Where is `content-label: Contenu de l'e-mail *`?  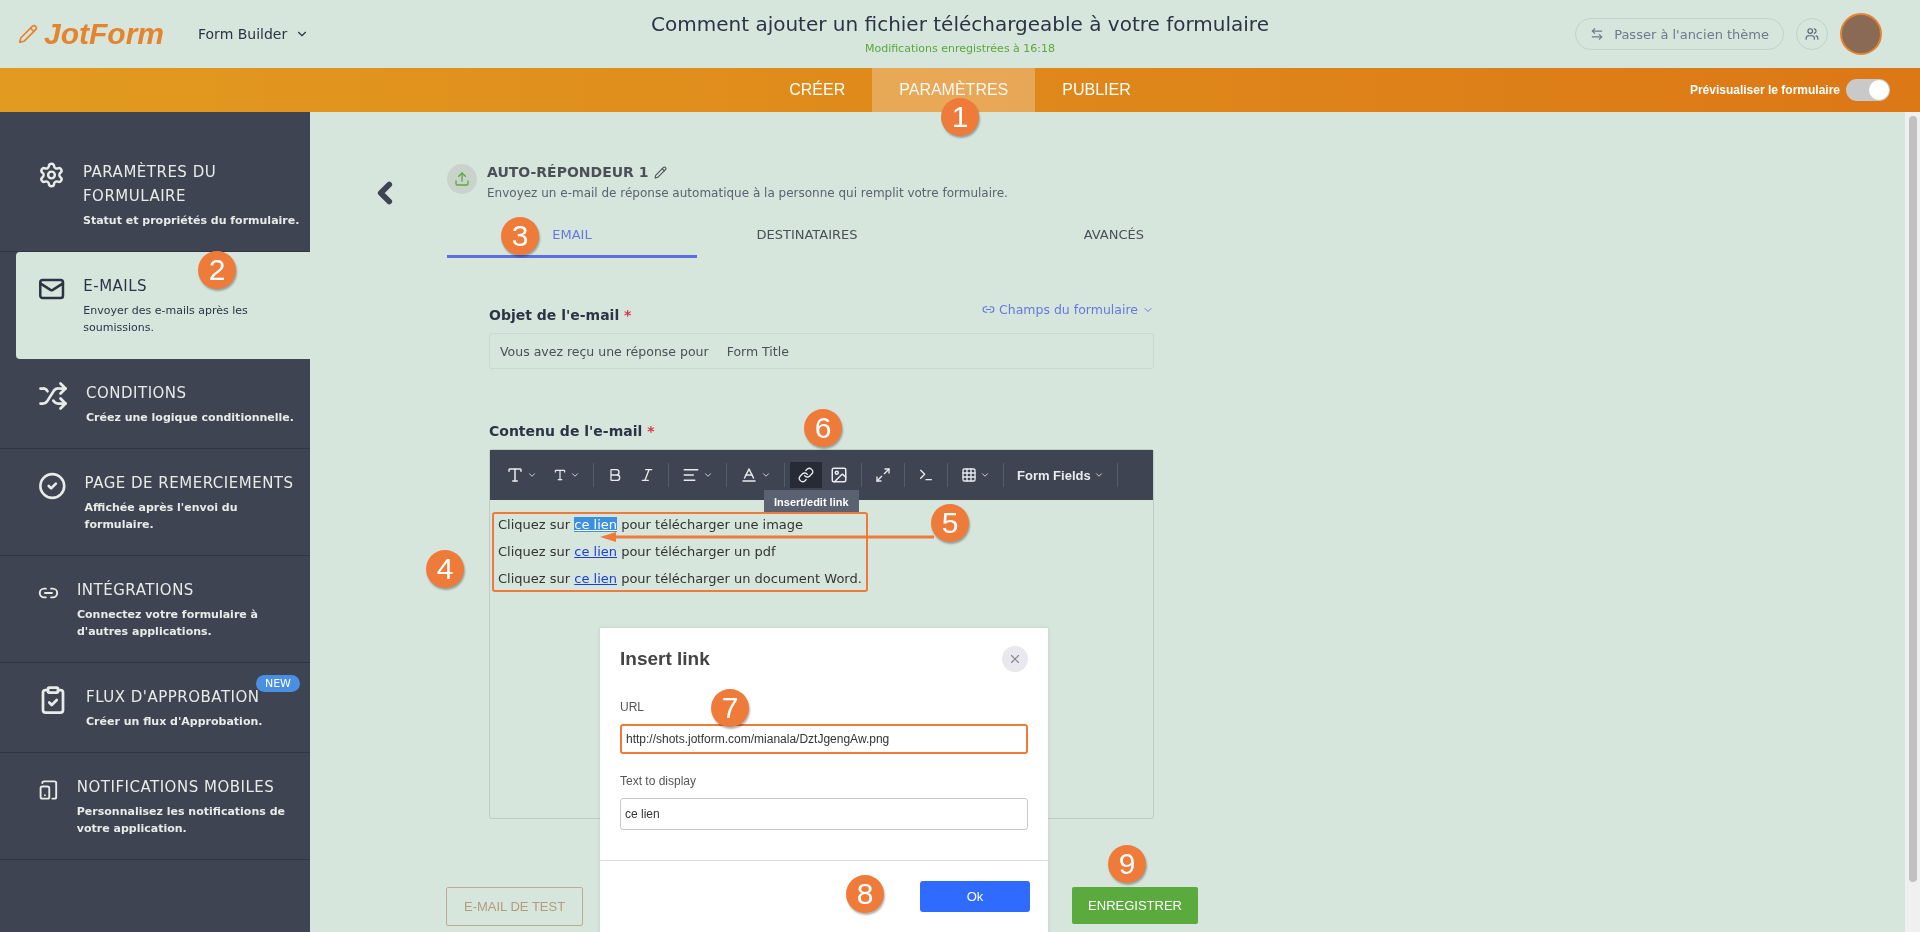
content-label: Contenu de l'e-mail * is located at coordinates (572, 431).